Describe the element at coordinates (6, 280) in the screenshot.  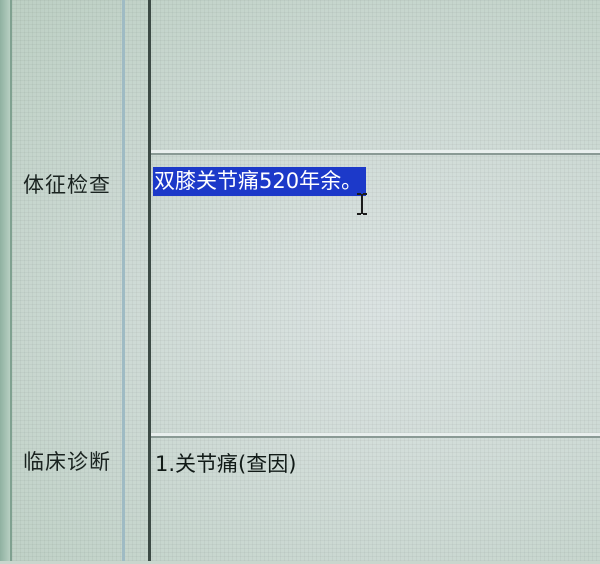
I see `window-left-border` at that location.